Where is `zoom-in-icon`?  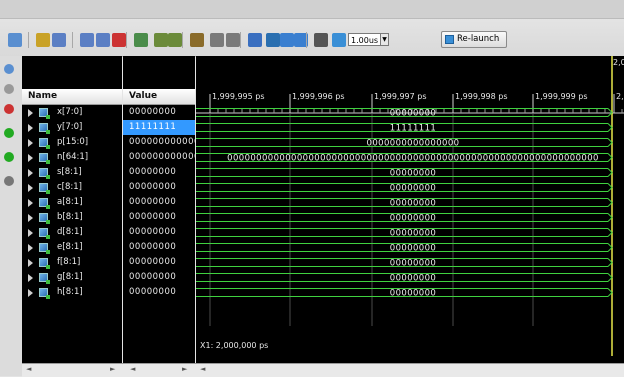
zoom-in-icon is located at coordinates (59, 40).